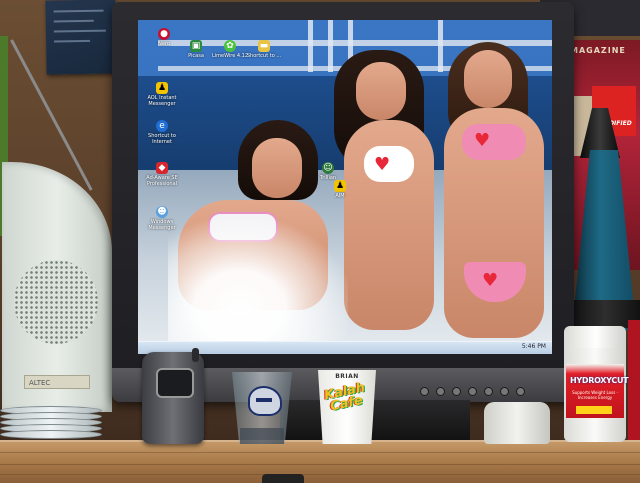  Describe the element at coordinates (599, 380) in the screenshot. I see `supplement-brand: HYDROXYCUT` at that location.